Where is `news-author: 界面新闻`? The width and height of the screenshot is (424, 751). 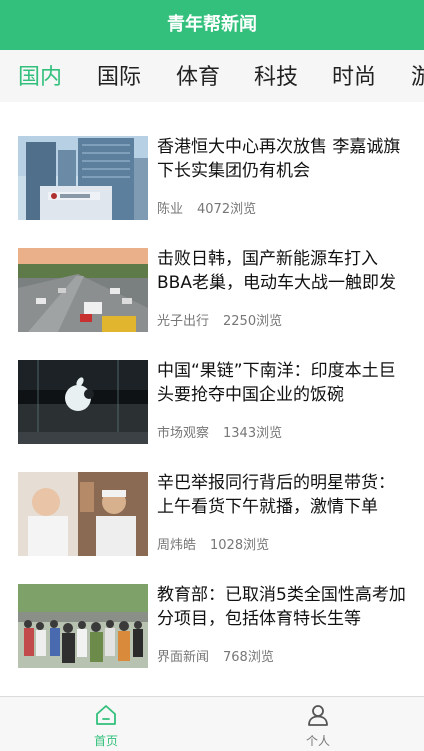 news-author: 界面新闻 is located at coordinates (183, 657).